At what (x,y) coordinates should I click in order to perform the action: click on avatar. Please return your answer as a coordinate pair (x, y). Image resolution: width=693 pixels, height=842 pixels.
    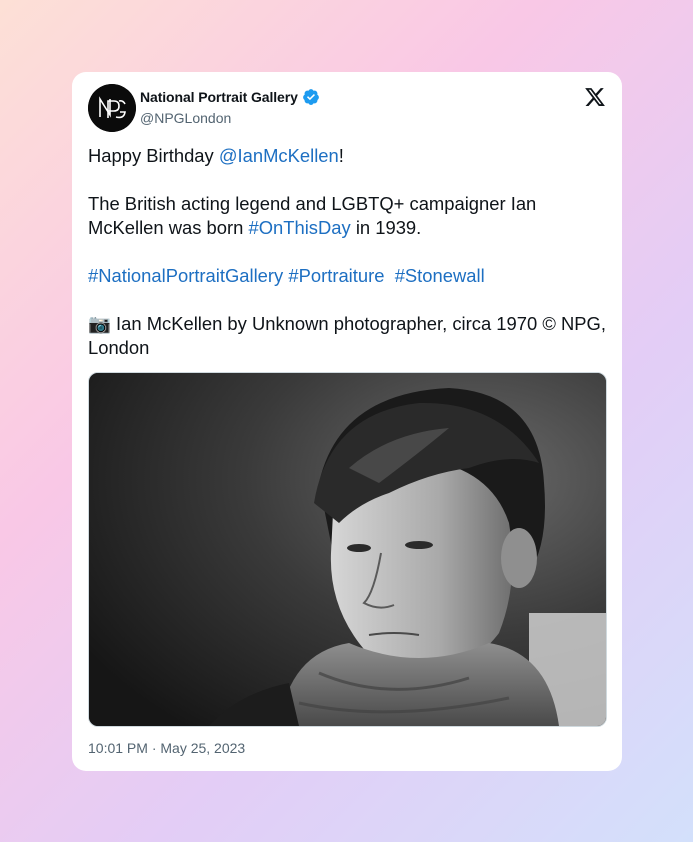
    Looking at the image, I should click on (112, 108).